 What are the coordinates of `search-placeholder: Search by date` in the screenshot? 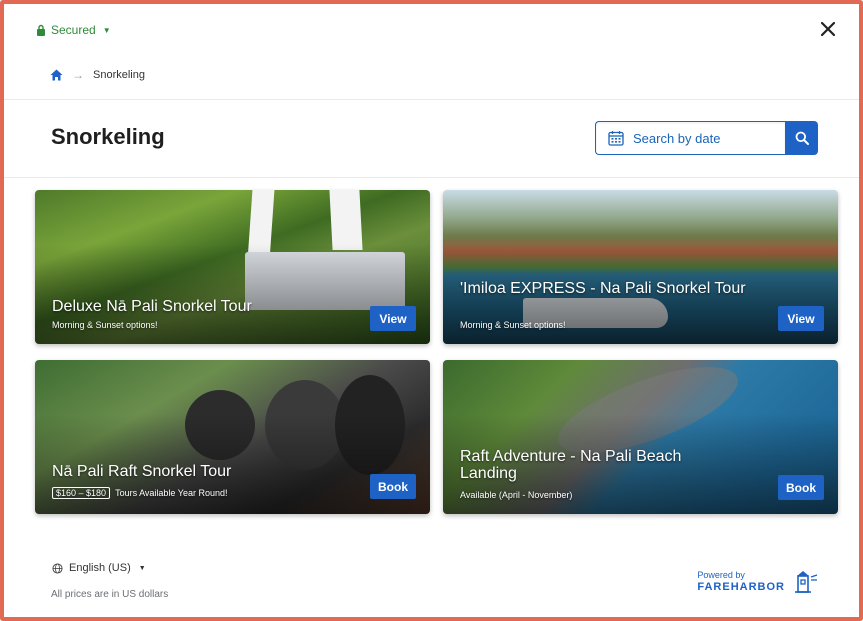 It's located at (677, 138).